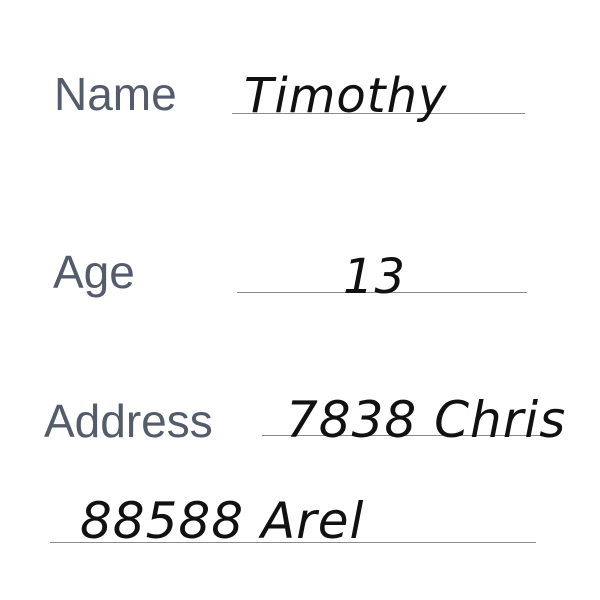  I want to click on age-value: 13, so click(375, 277).